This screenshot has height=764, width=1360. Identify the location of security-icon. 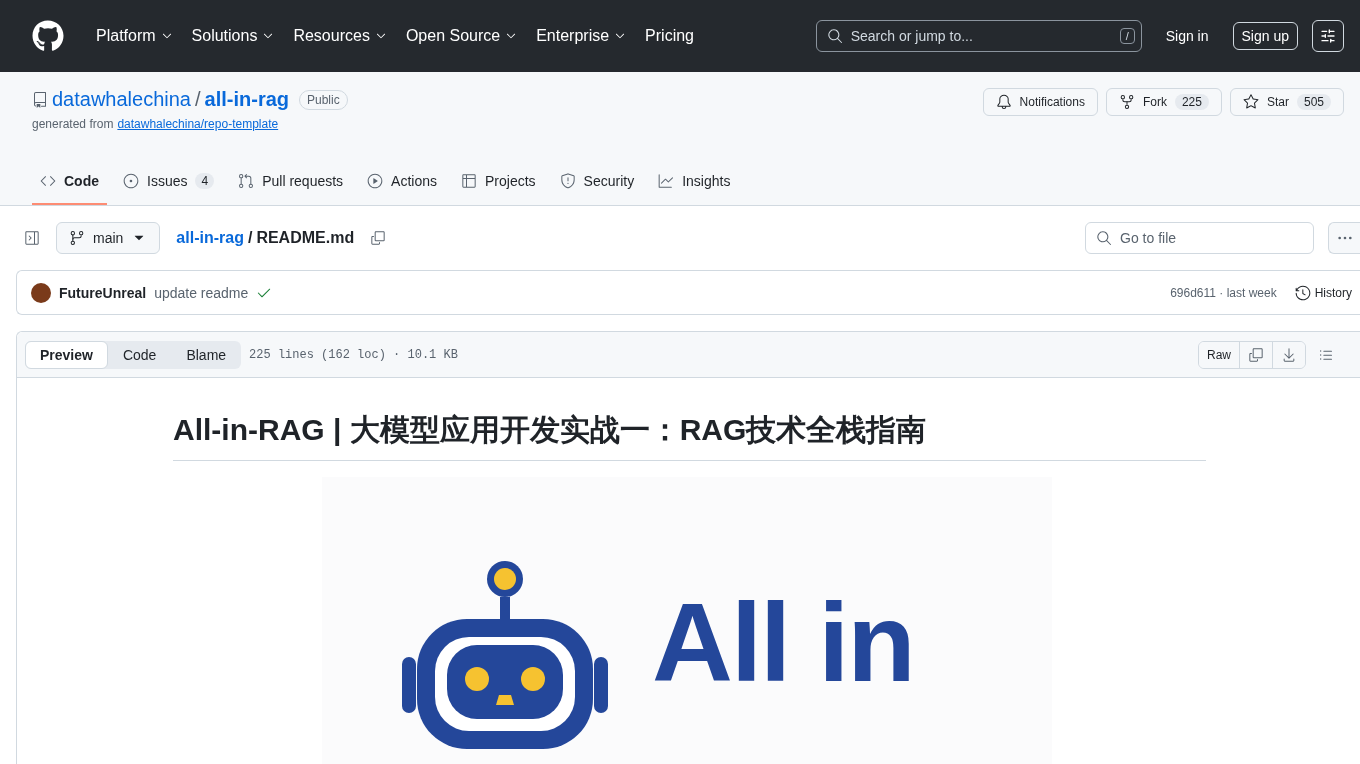
(567, 181).